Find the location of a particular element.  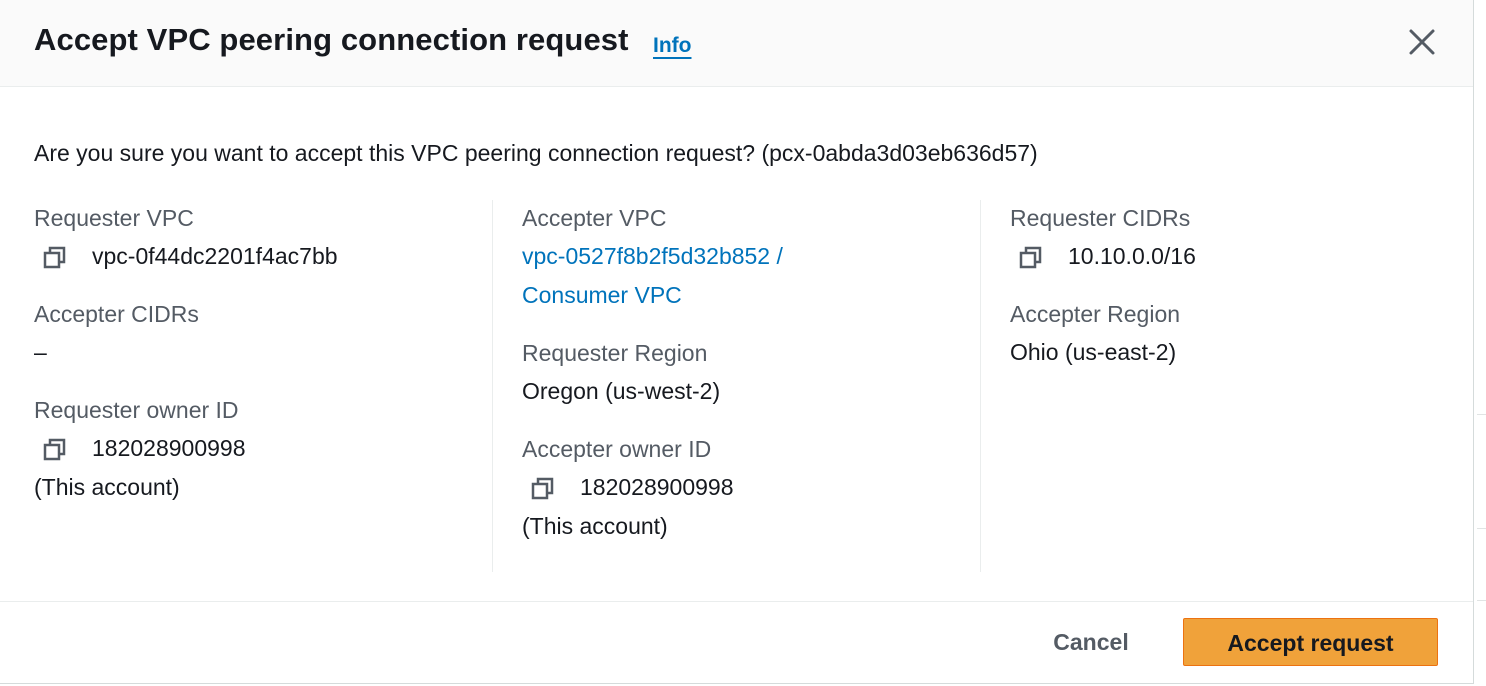

accepter-owner-id-value-row: 182028900998 is located at coordinates (752, 487).